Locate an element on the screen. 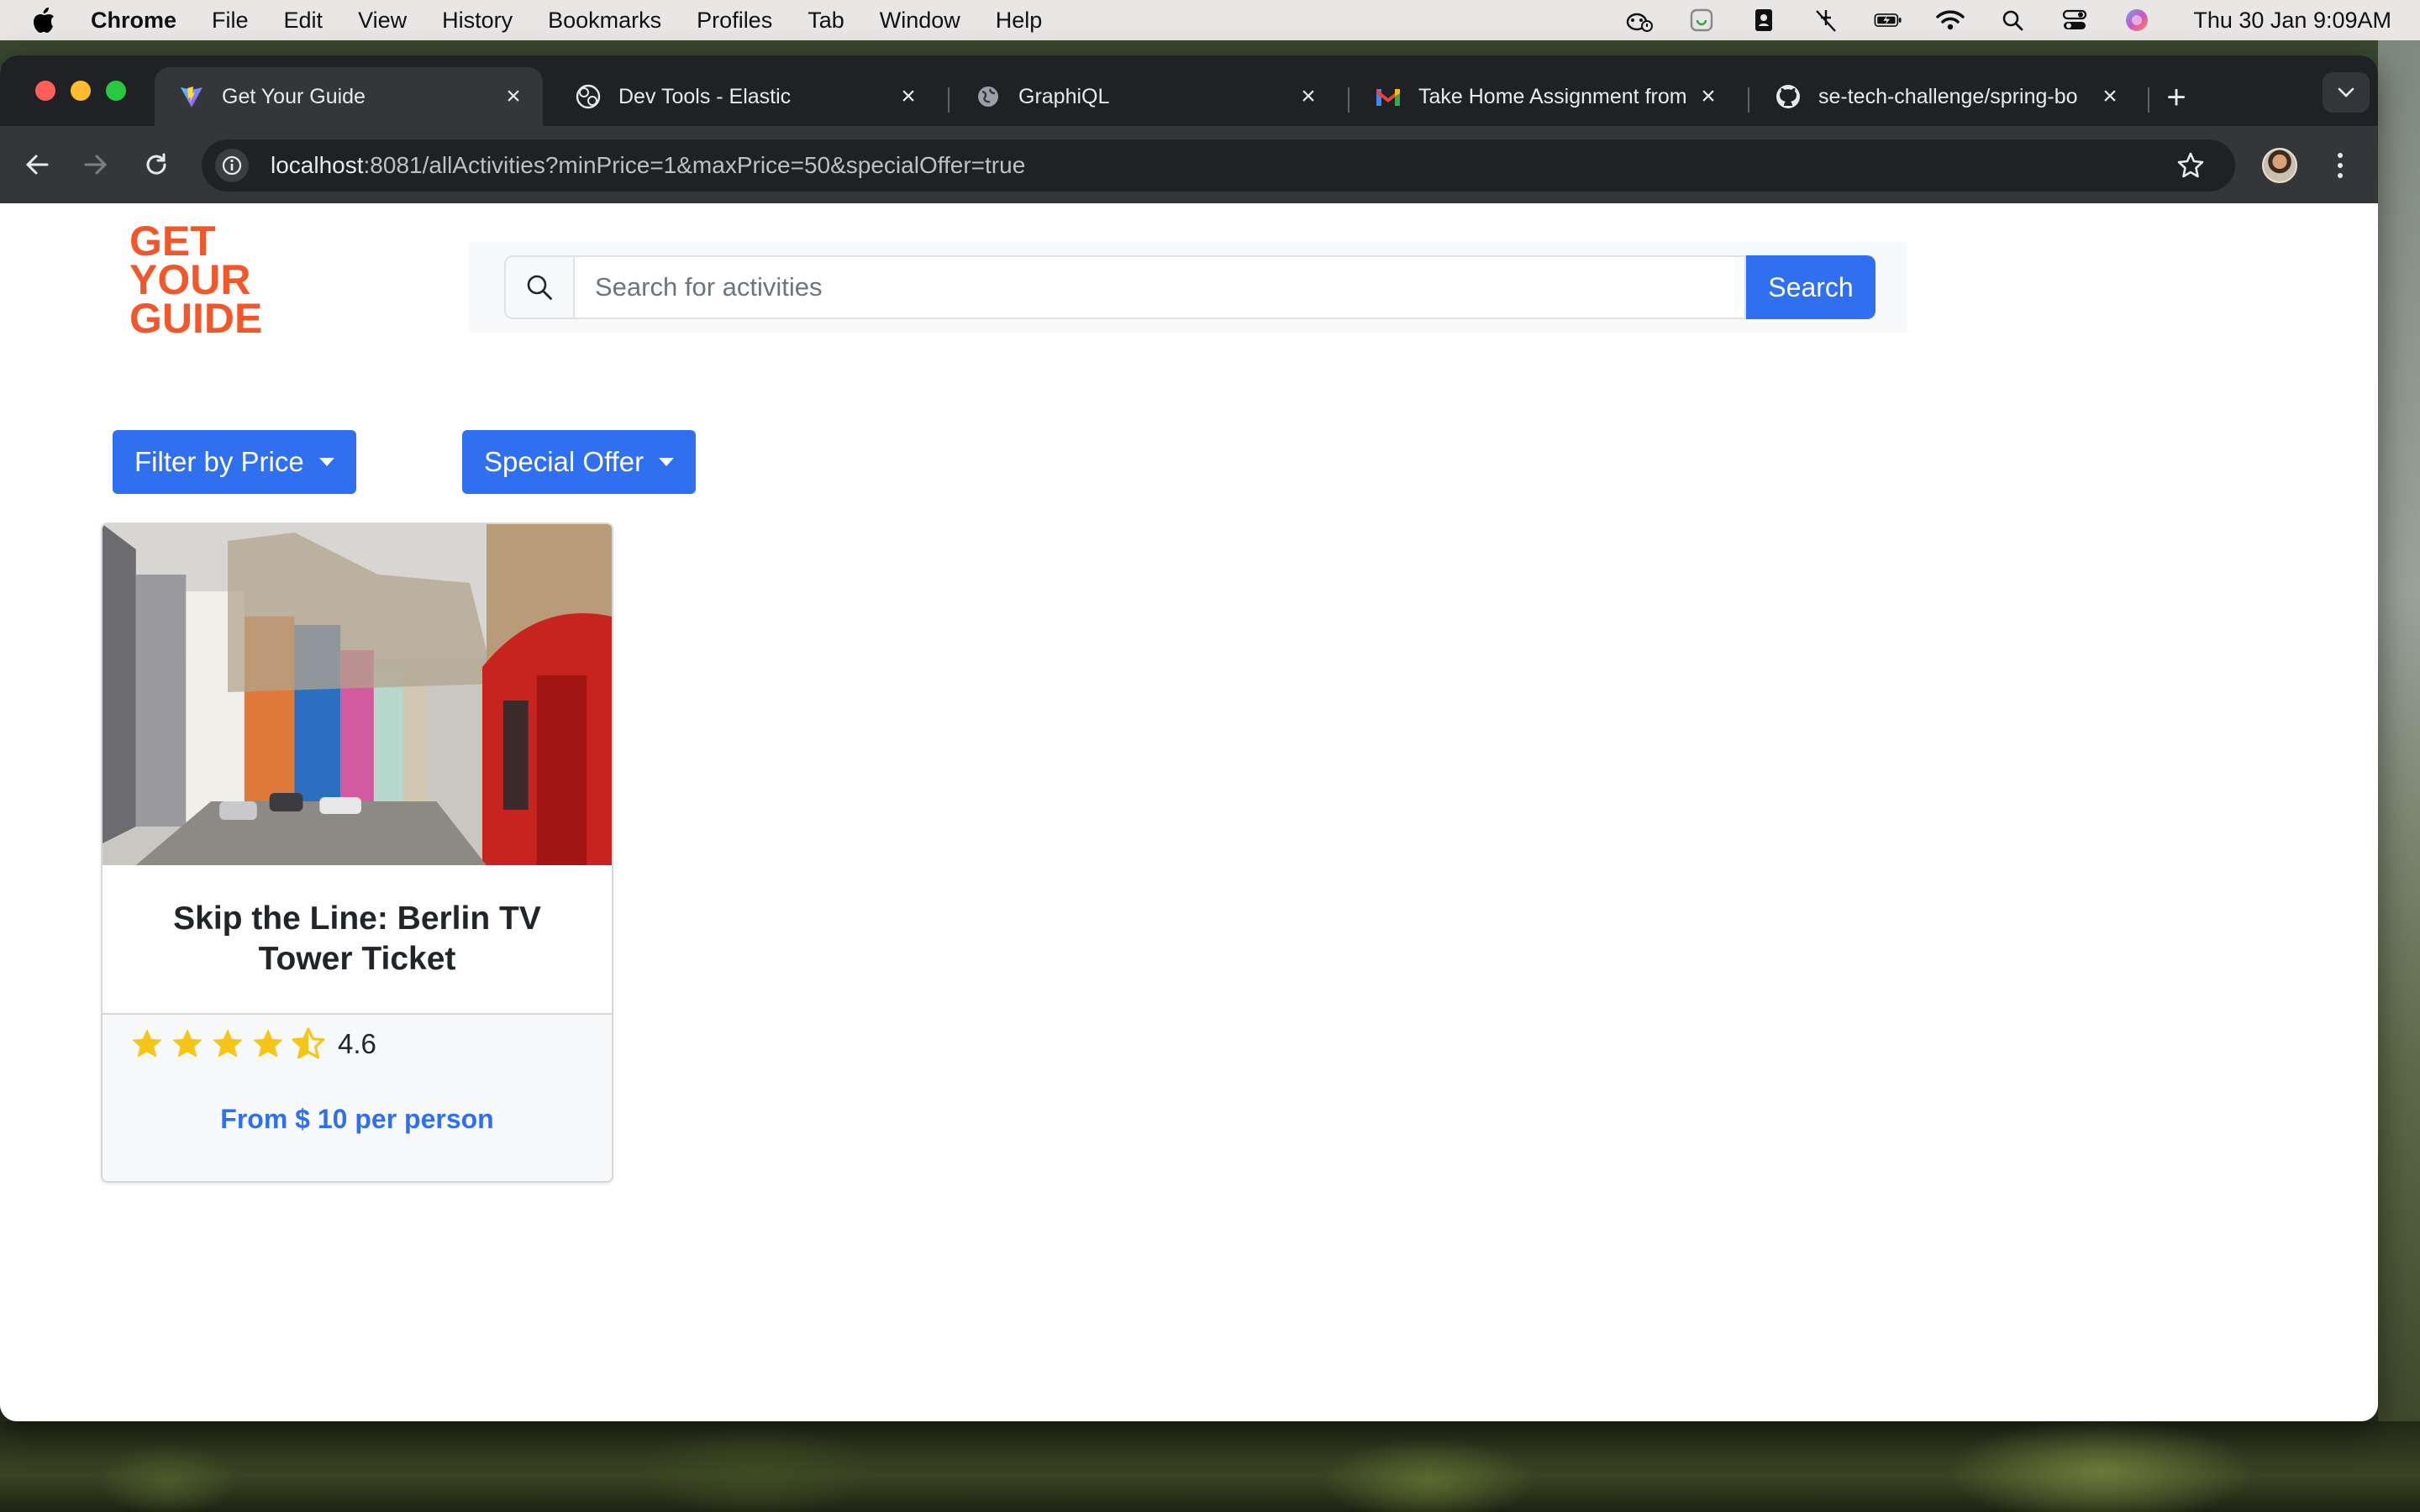 This screenshot has width=2420, height=1512. vite-icon is located at coordinates (191, 96).